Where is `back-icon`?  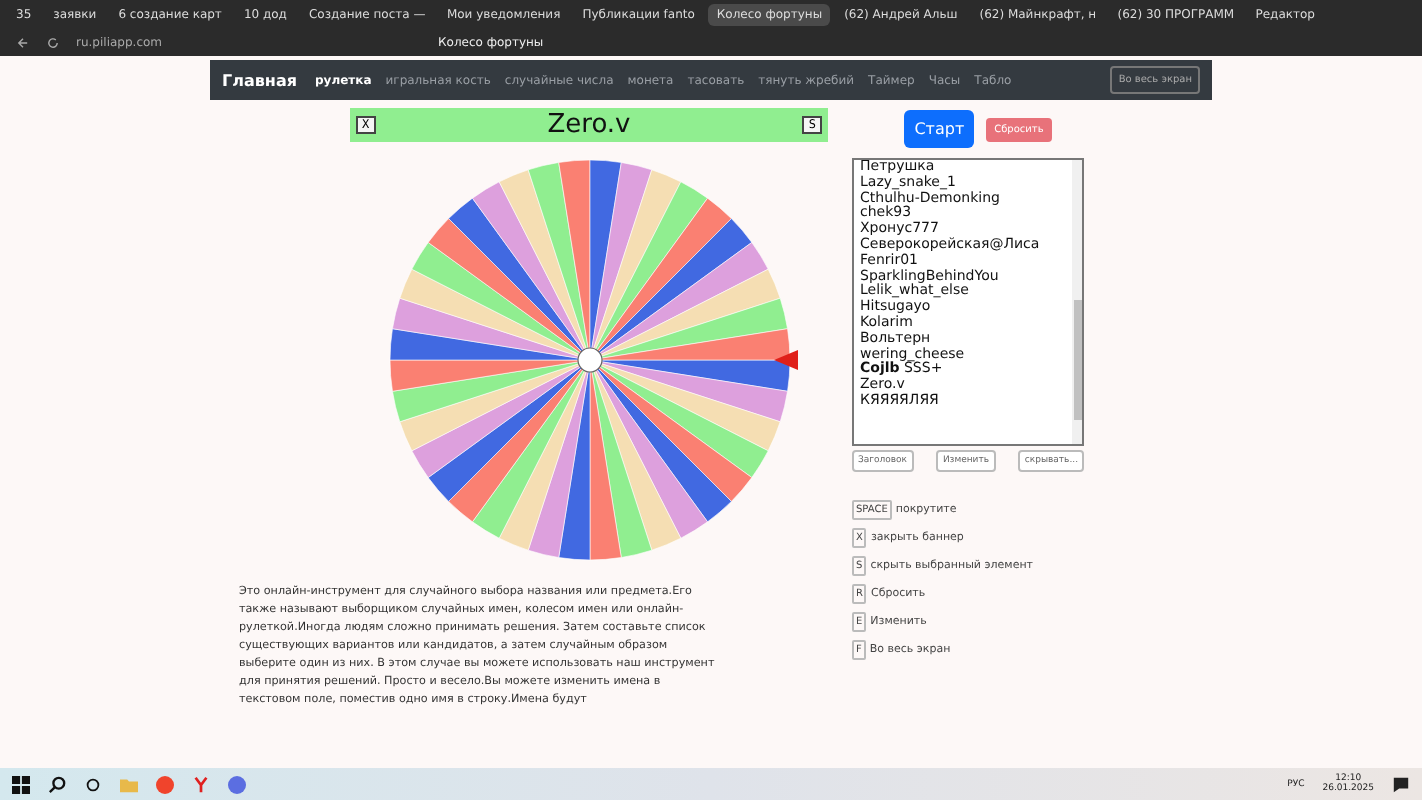 back-icon is located at coordinates (23, 42).